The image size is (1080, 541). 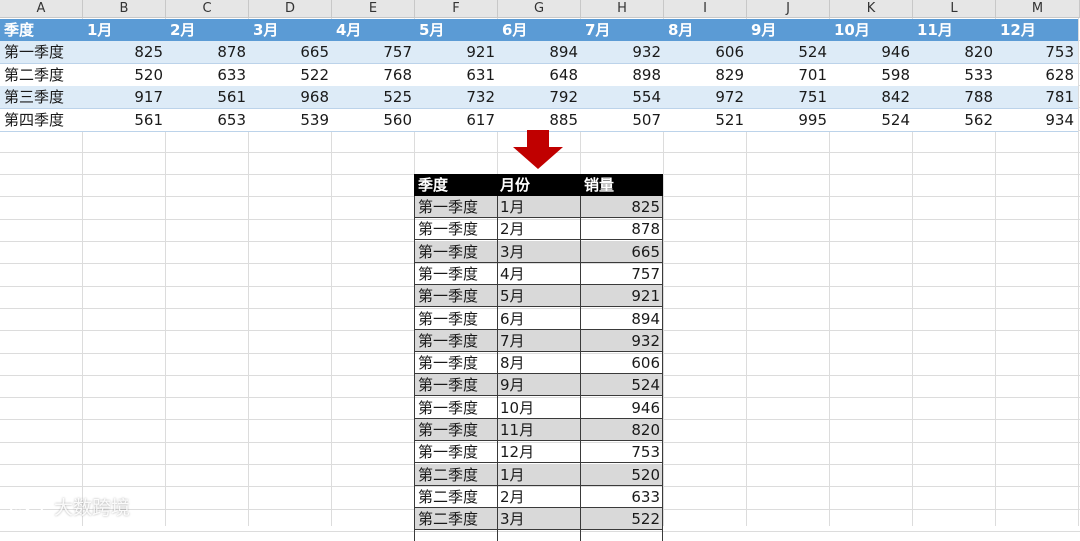 What do you see at coordinates (480, 97) in the screenshot?
I see `source-value-cell: 732` at bounding box center [480, 97].